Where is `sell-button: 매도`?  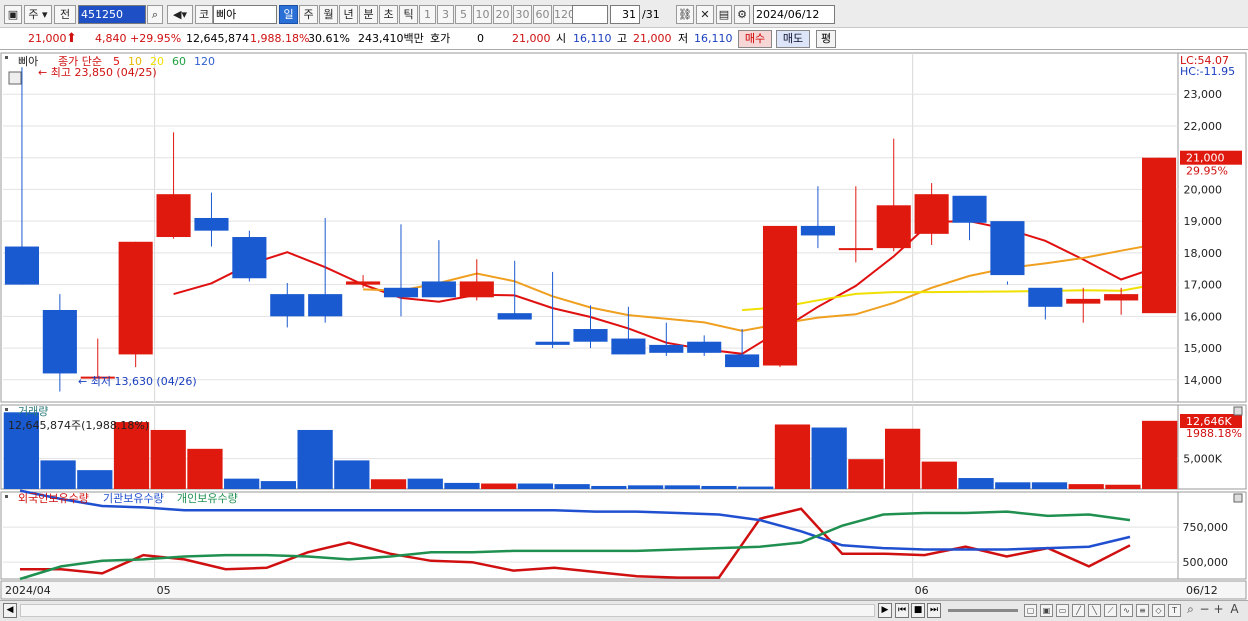
sell-button: 매도 is located at coordinates (793, 39).